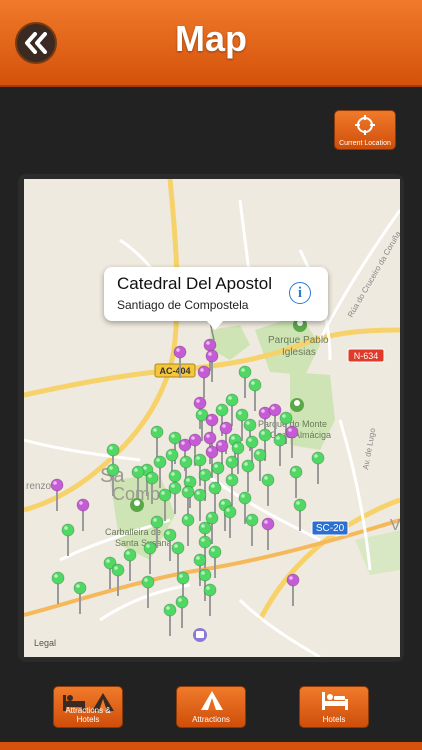 The image size is (422, 750). What do you see at coordinates (365, 143) in the screenshot?
I see `current-location-label: Current Location` at bounding box center [365, 143].